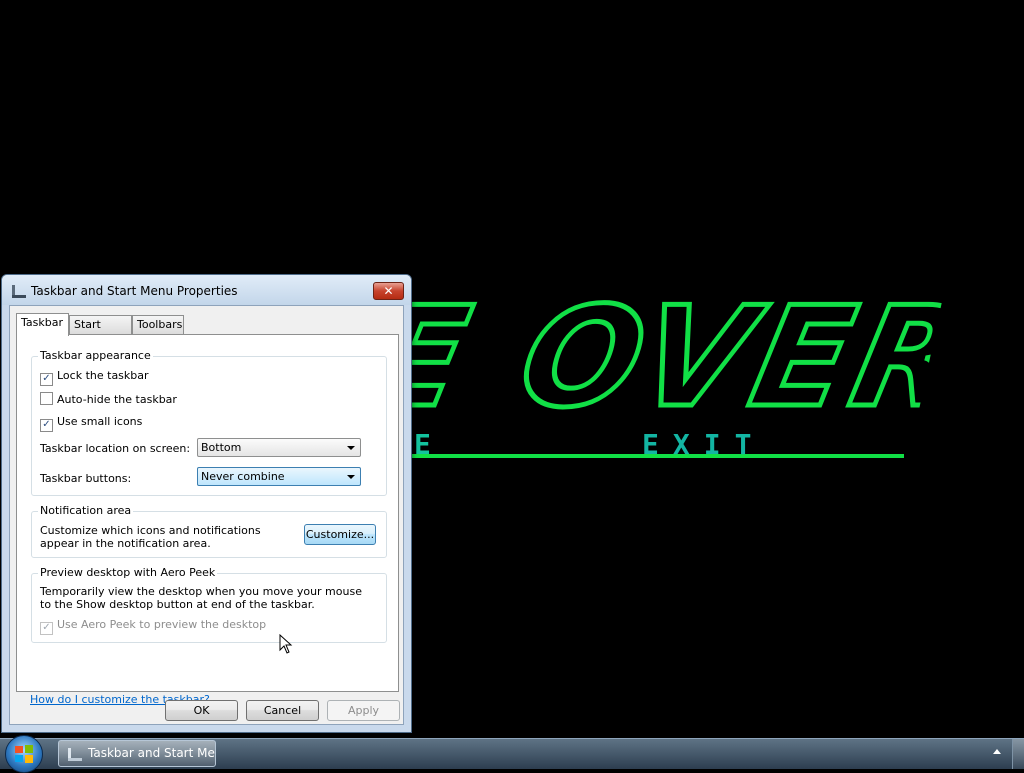  Describe the element at coordinates (286, 644) in the screenshot. I see `mouse-cursor-icon` at that location.